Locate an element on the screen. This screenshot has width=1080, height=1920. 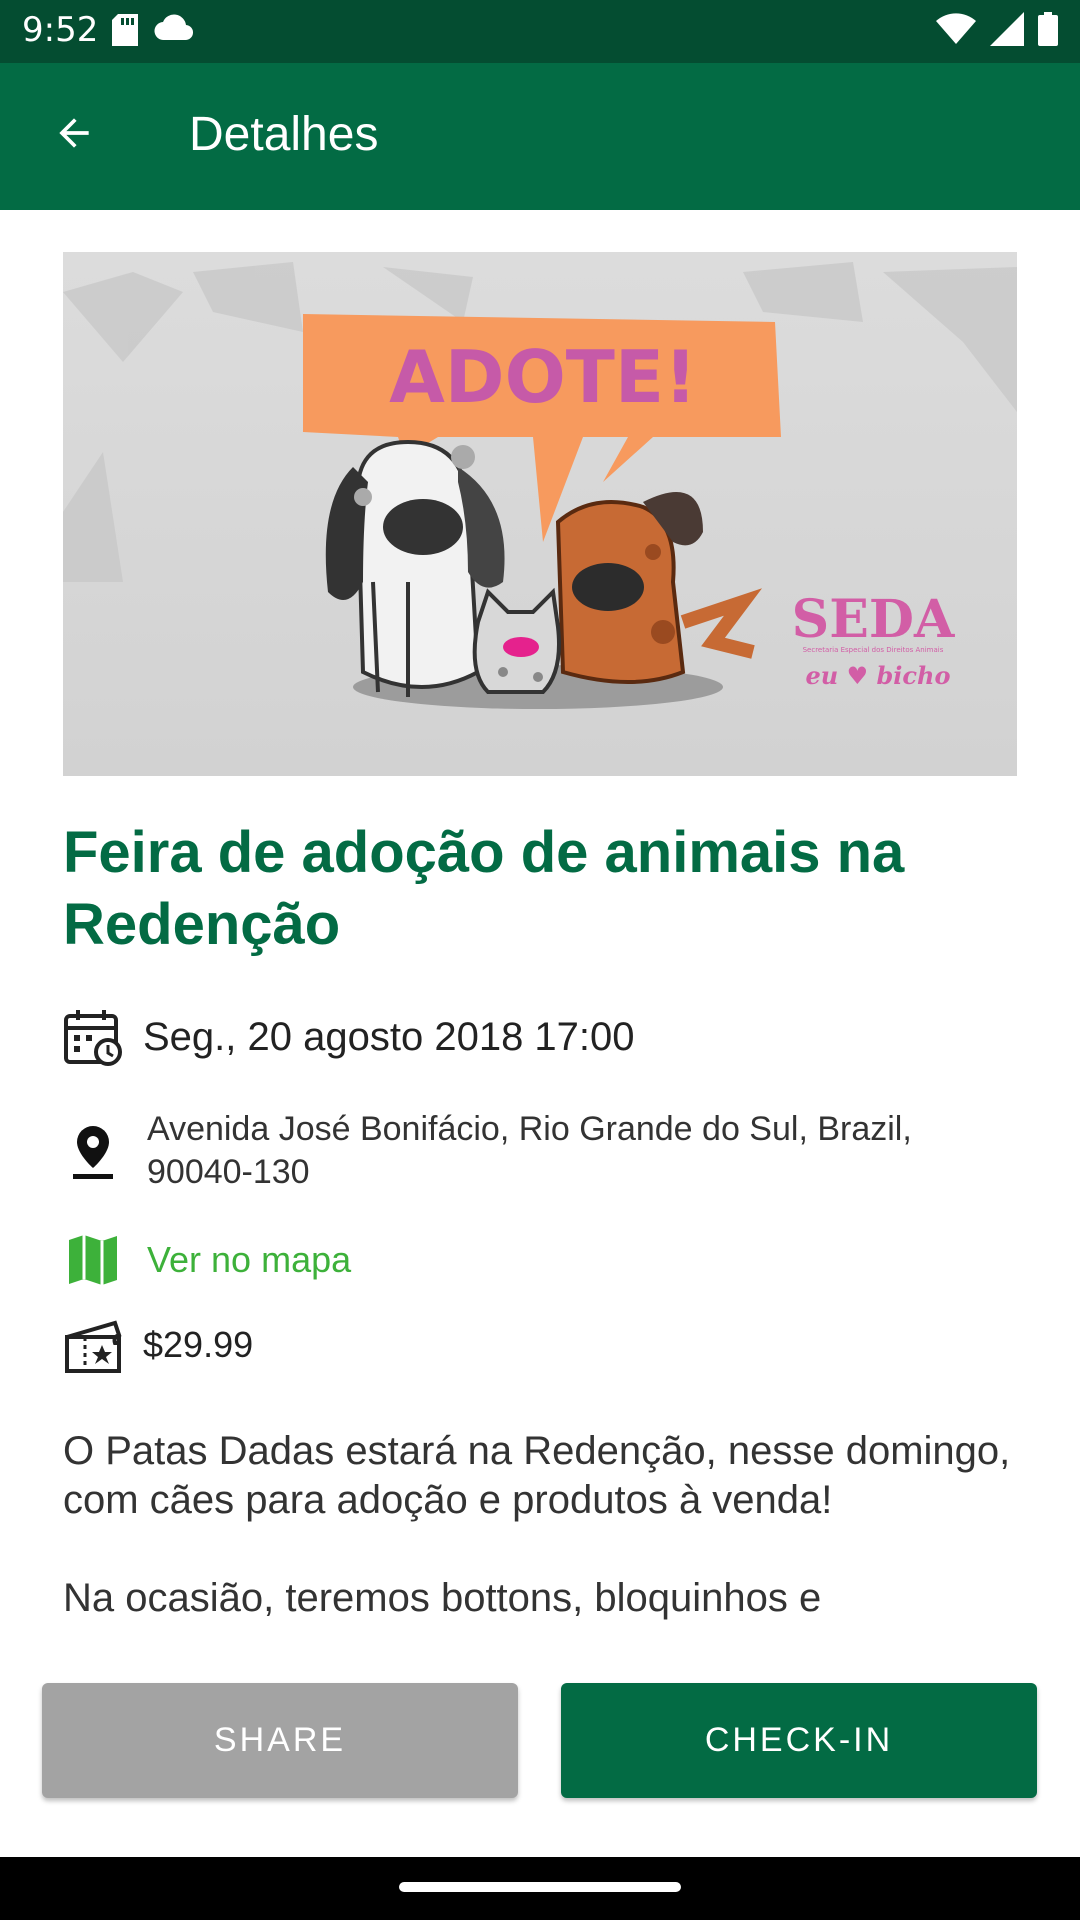
status-left-icons is located at coordinates (153, 32).